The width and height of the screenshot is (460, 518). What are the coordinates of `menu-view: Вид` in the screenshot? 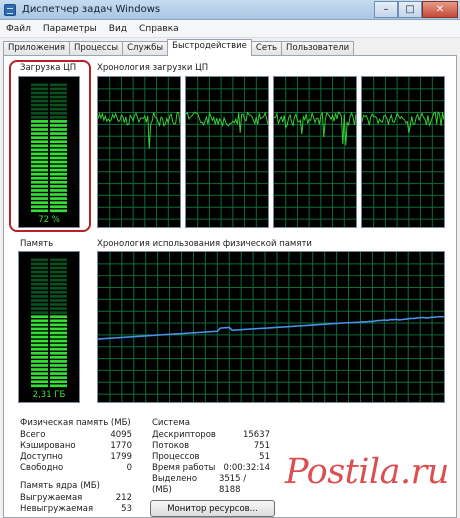 It's located at (118, 29).